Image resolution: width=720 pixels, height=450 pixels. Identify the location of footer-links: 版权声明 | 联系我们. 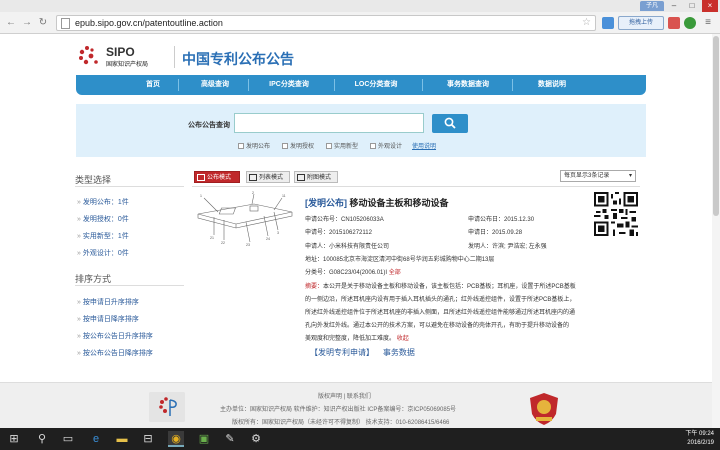
(344, 395).